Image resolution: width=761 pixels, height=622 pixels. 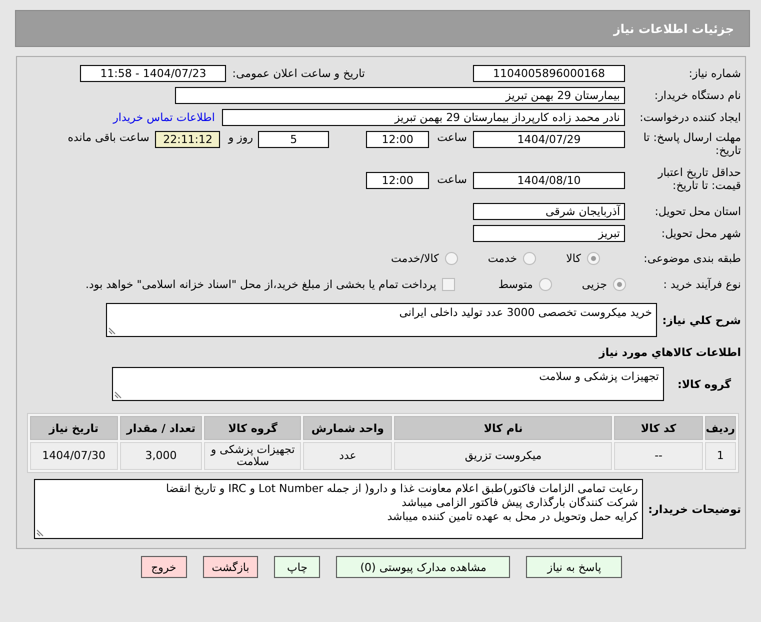 What do you see at coordinates (423, 117) in the screenshot?
I see `text-field: نادر محمد زاده کارپرداز بیمارستان 29 بهمن تبریز` at bounding box center [423, 117].